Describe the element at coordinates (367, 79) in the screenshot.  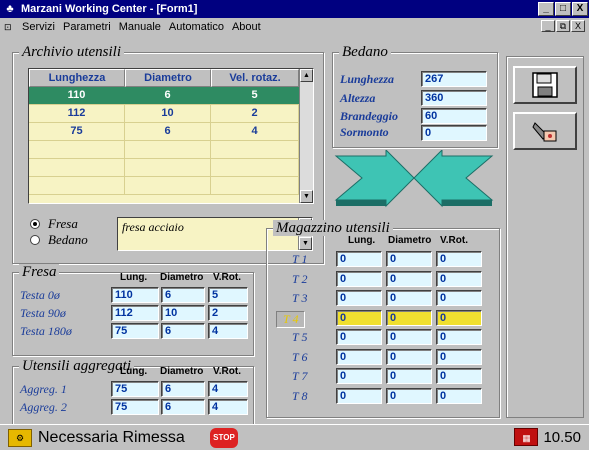
I see `label-lunghezza: Lunghezza` at that location.